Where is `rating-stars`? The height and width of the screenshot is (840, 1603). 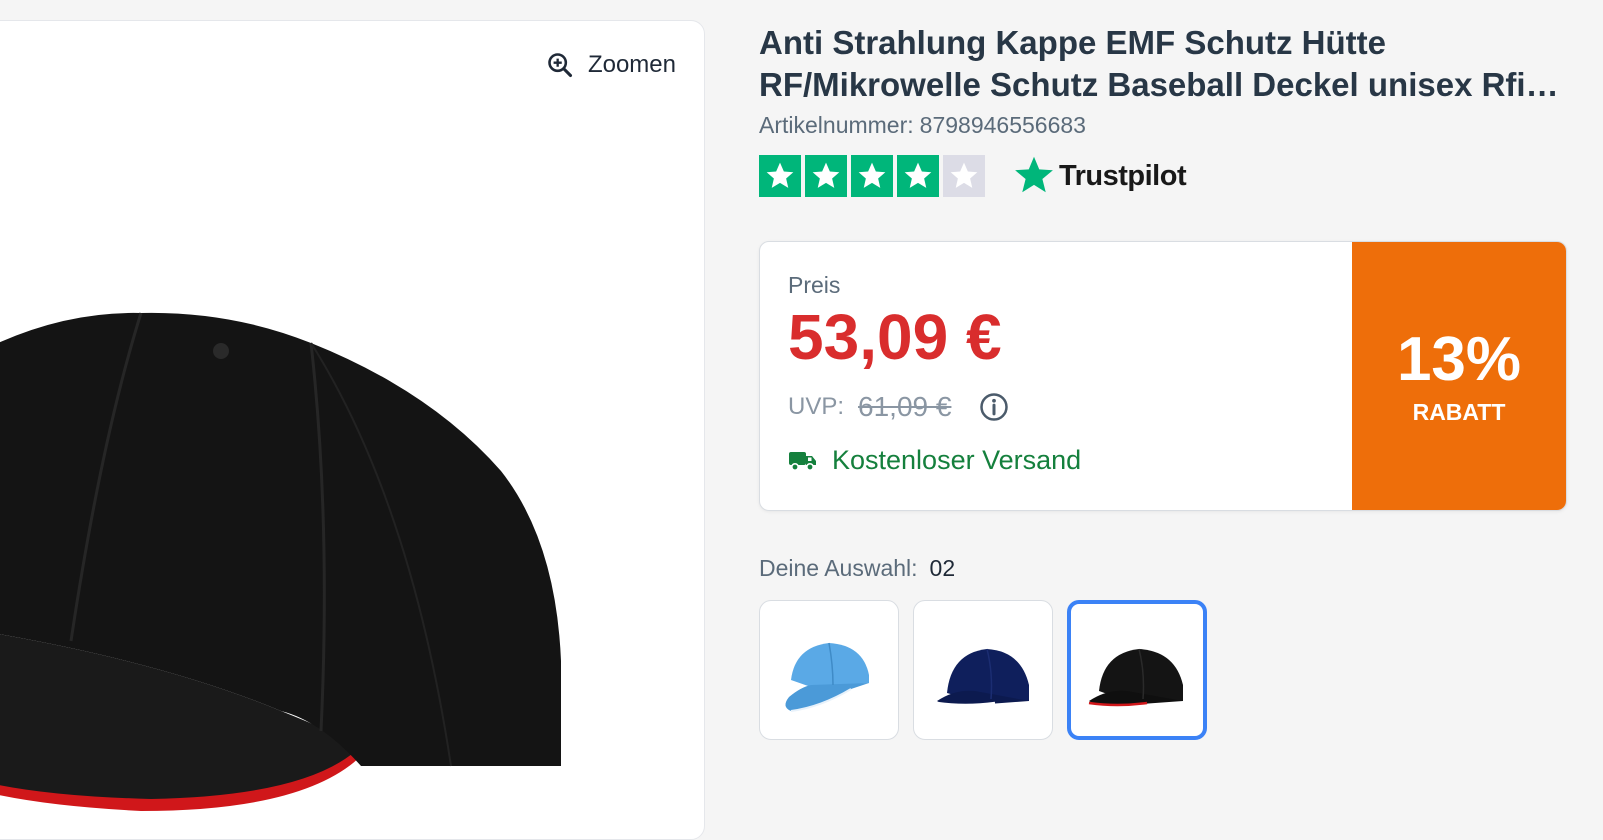
rating-stars is located at coordinates (872, 176).